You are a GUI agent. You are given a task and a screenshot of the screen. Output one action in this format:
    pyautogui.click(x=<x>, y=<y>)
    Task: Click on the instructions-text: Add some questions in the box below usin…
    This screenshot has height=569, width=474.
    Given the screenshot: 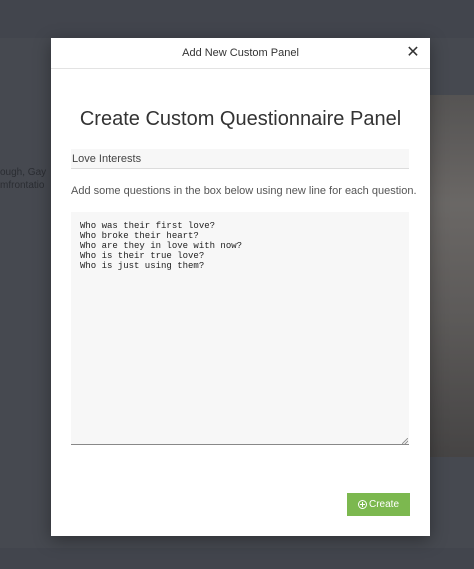 What is the action you would take?
    pyautogui.click(x=244, y=191)
    